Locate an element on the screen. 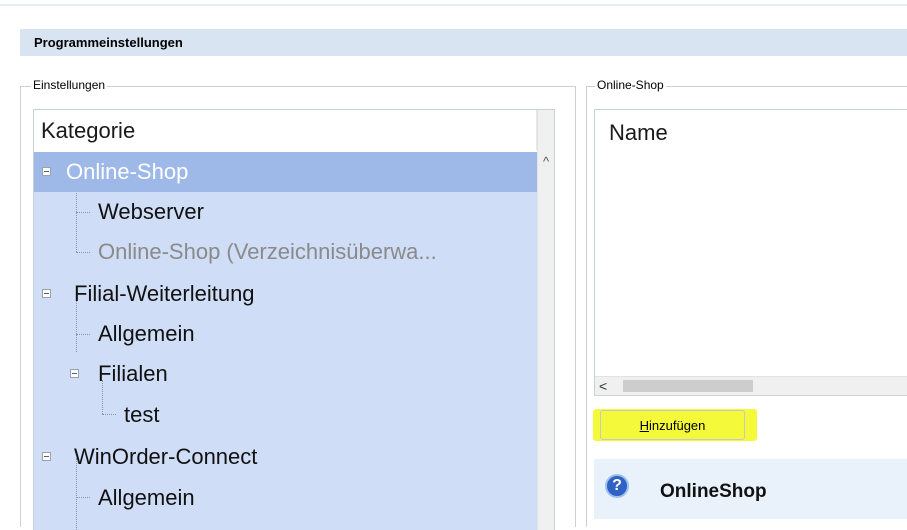 Image resolution: width=907 pixels, height=530 pixels. tree-item-allgemein-2: Allgemein is located at coordinates (285, 498).